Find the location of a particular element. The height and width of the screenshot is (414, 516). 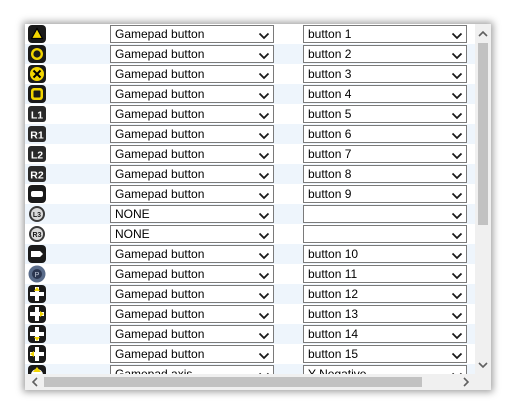

ps-button-icon: P is located at coordinates (37, 274).